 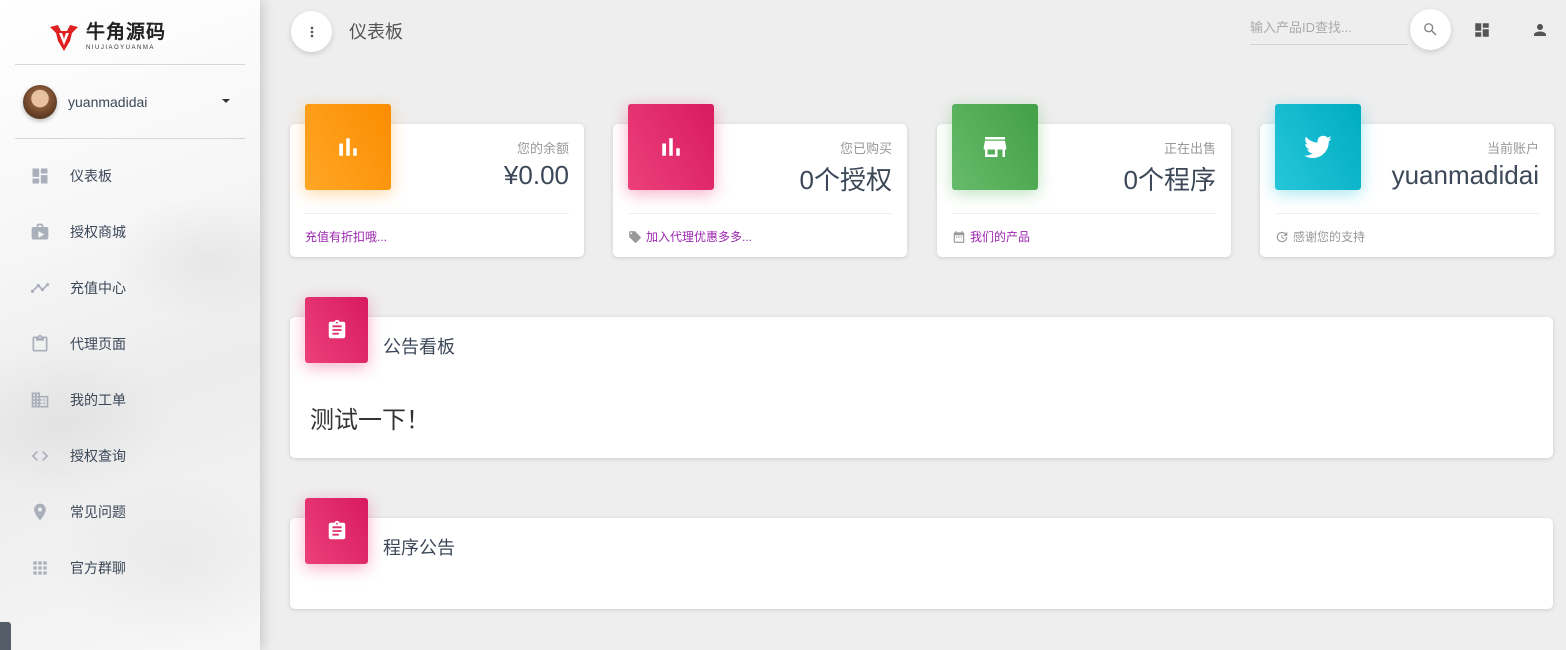 I want to click on stat-category: 正在出售, so click(x=1189, y=148).